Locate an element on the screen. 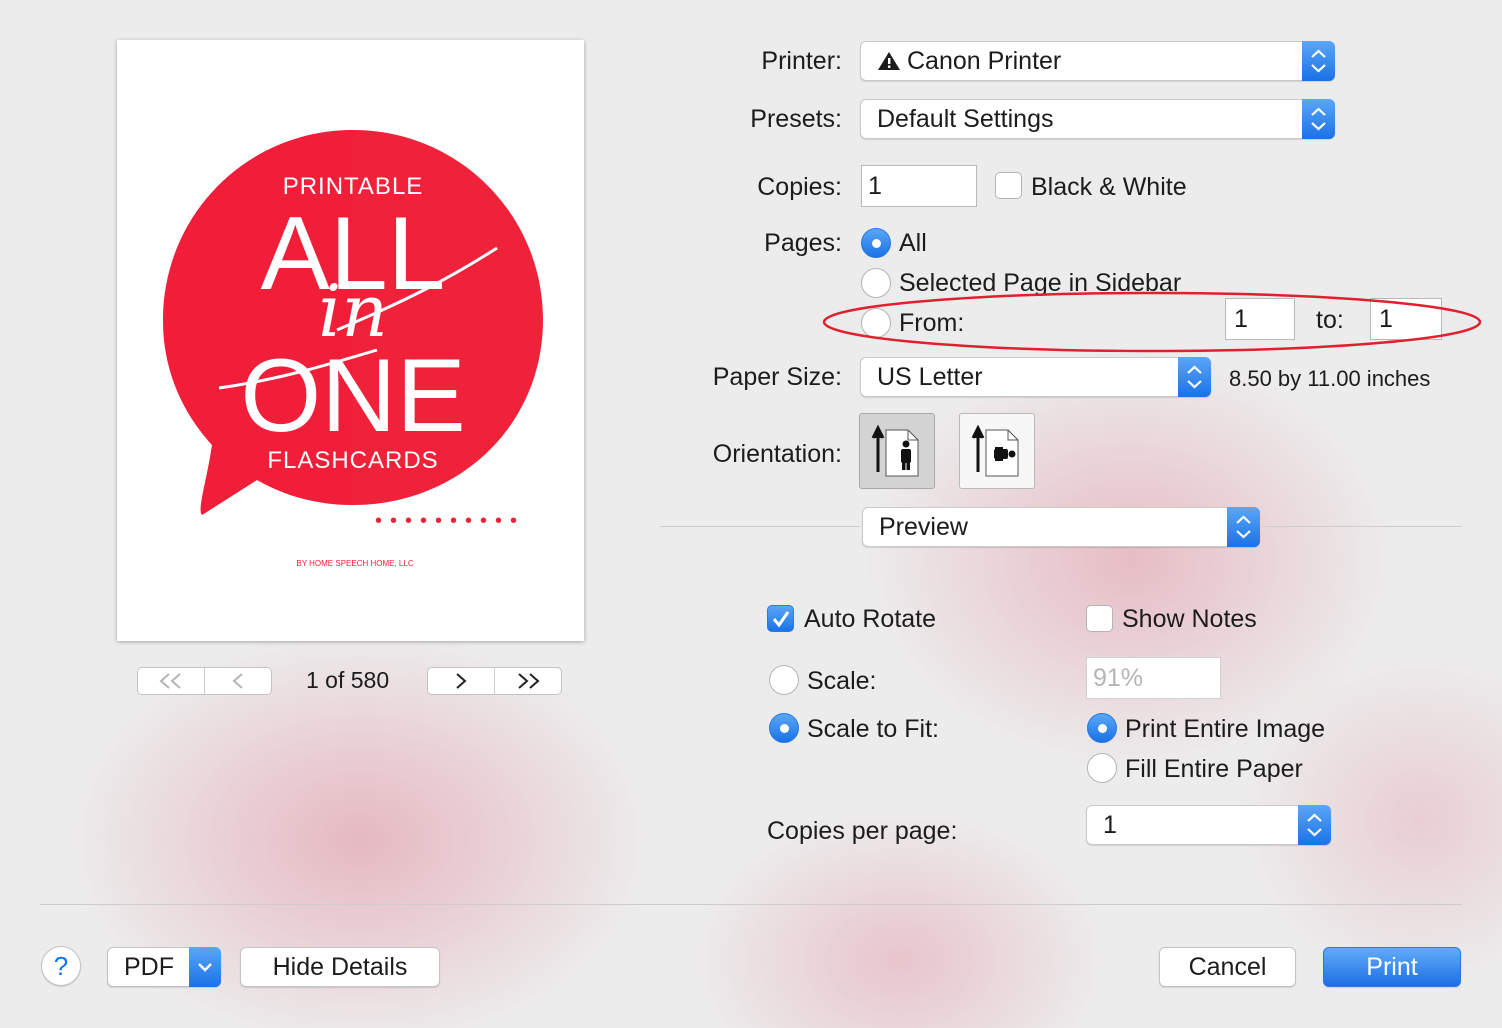 Image resolution: width=1502 pixels, height=1028 pixels. first-page-button is located at coordinates (171, 681).